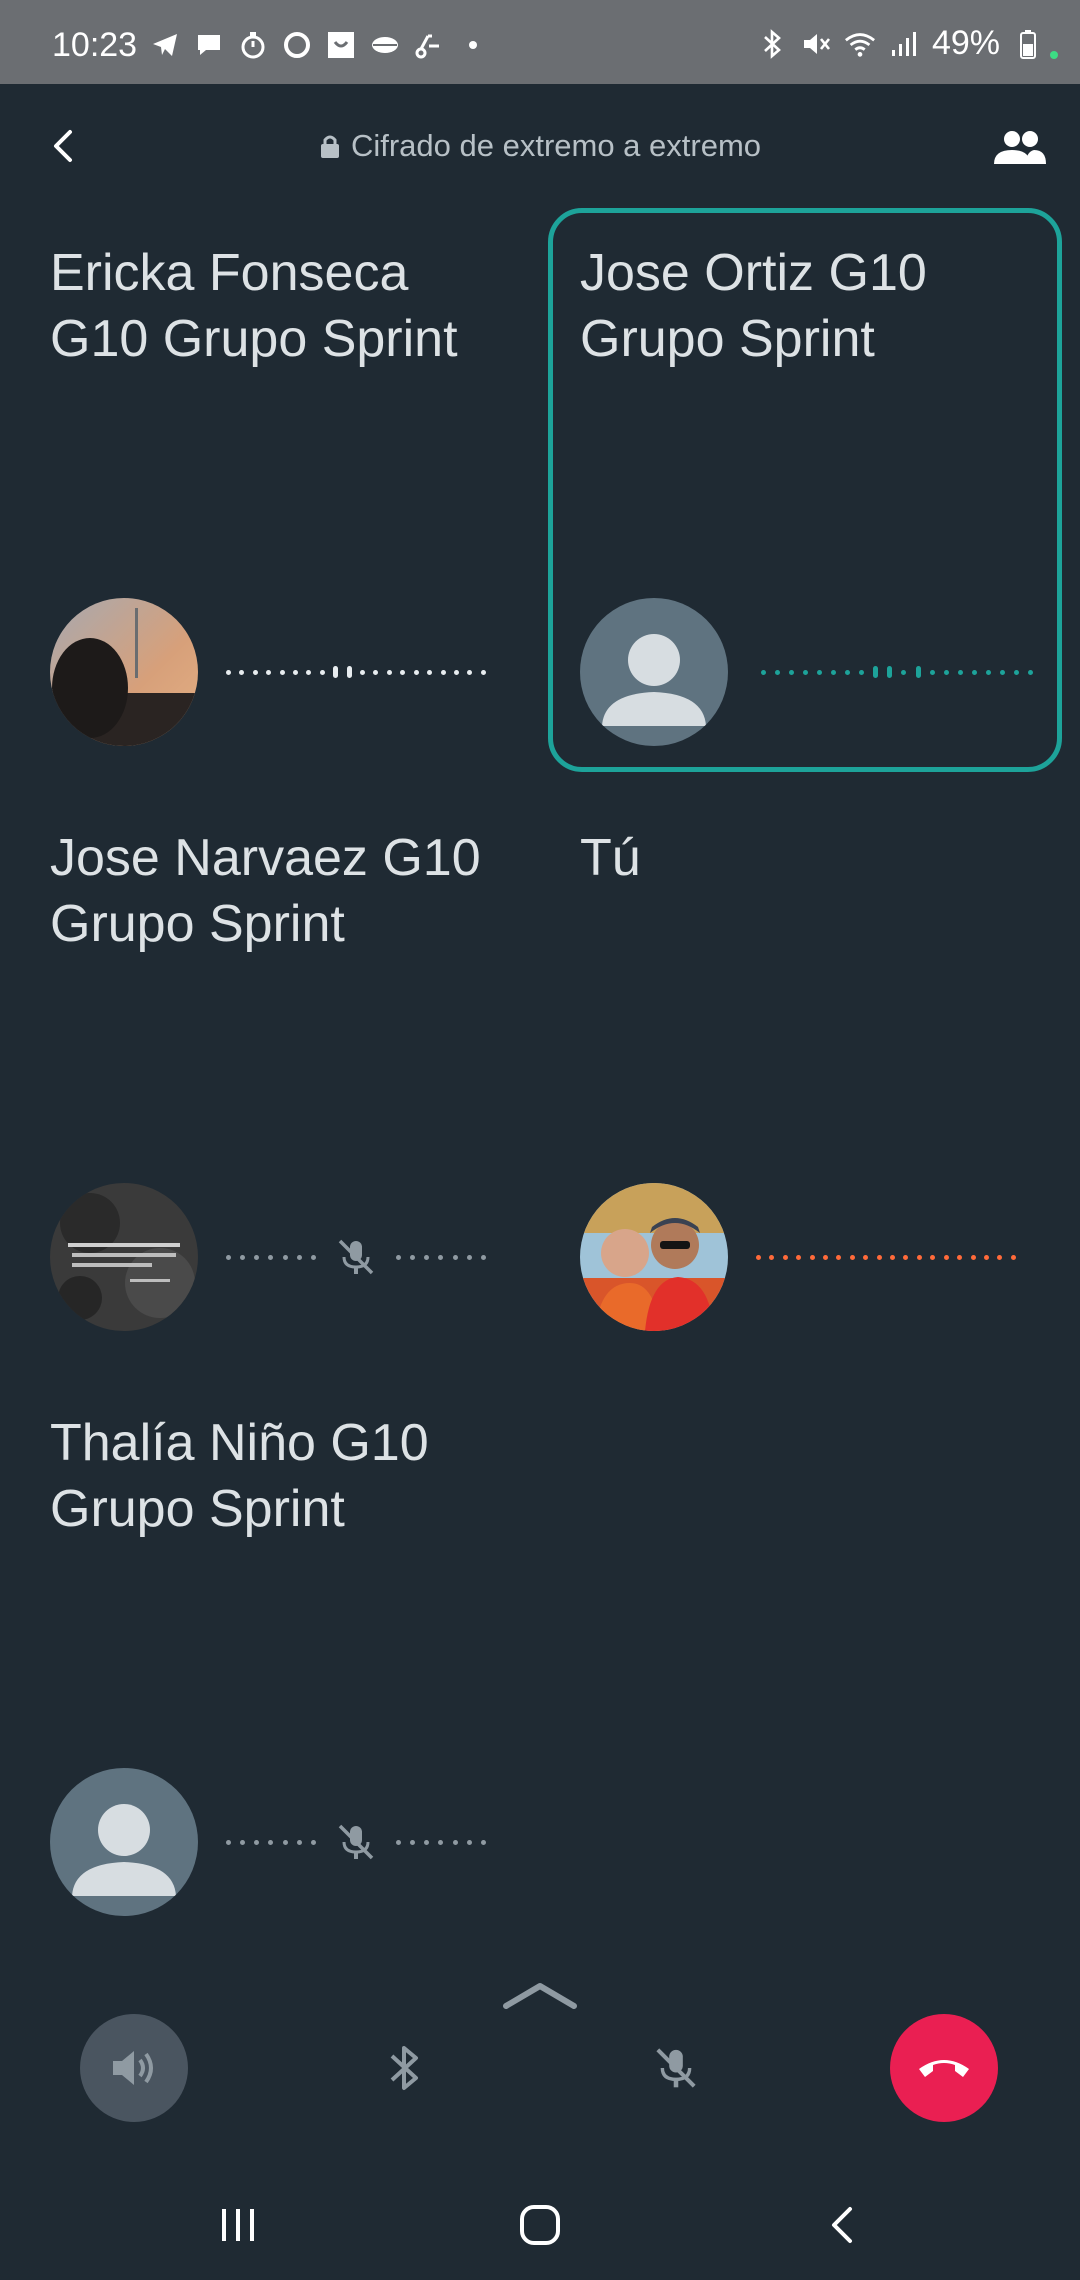 The width and height of the screenshot is (1080, 2280). I want to click on bag-icon, so click(341, 45).